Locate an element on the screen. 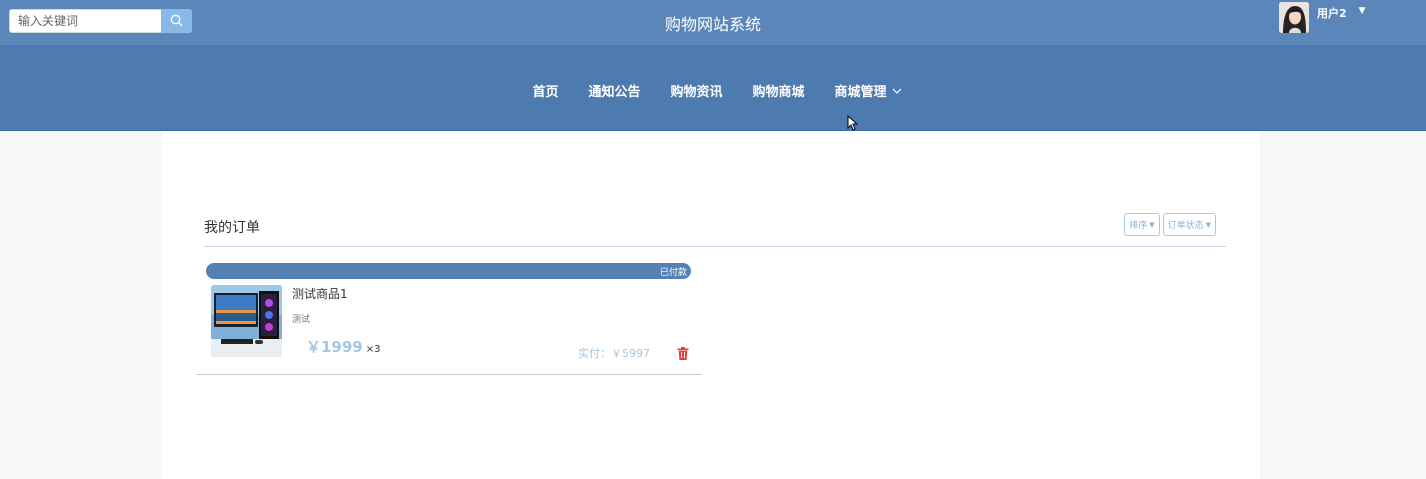 Image resolution: width=1426 pixels, height=479 pixels. status-bar: 已付款 is located at coordinates (448, 271).